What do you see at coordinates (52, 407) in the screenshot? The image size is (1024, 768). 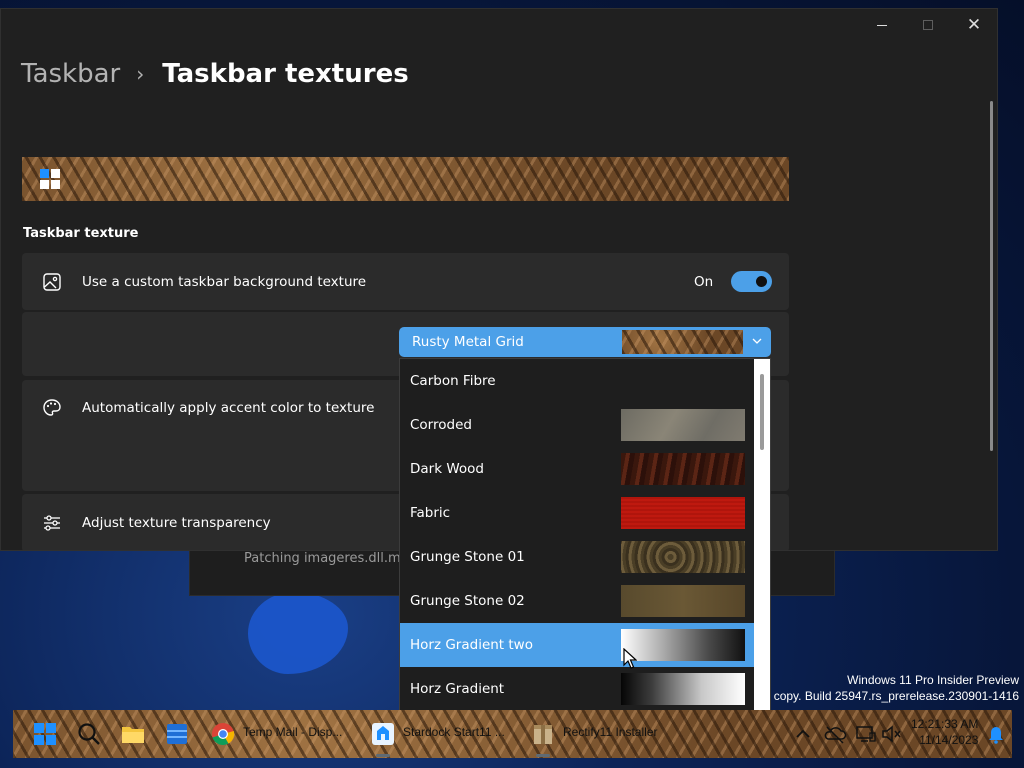 I see `palette-icon` at bounding box center [52, 407].